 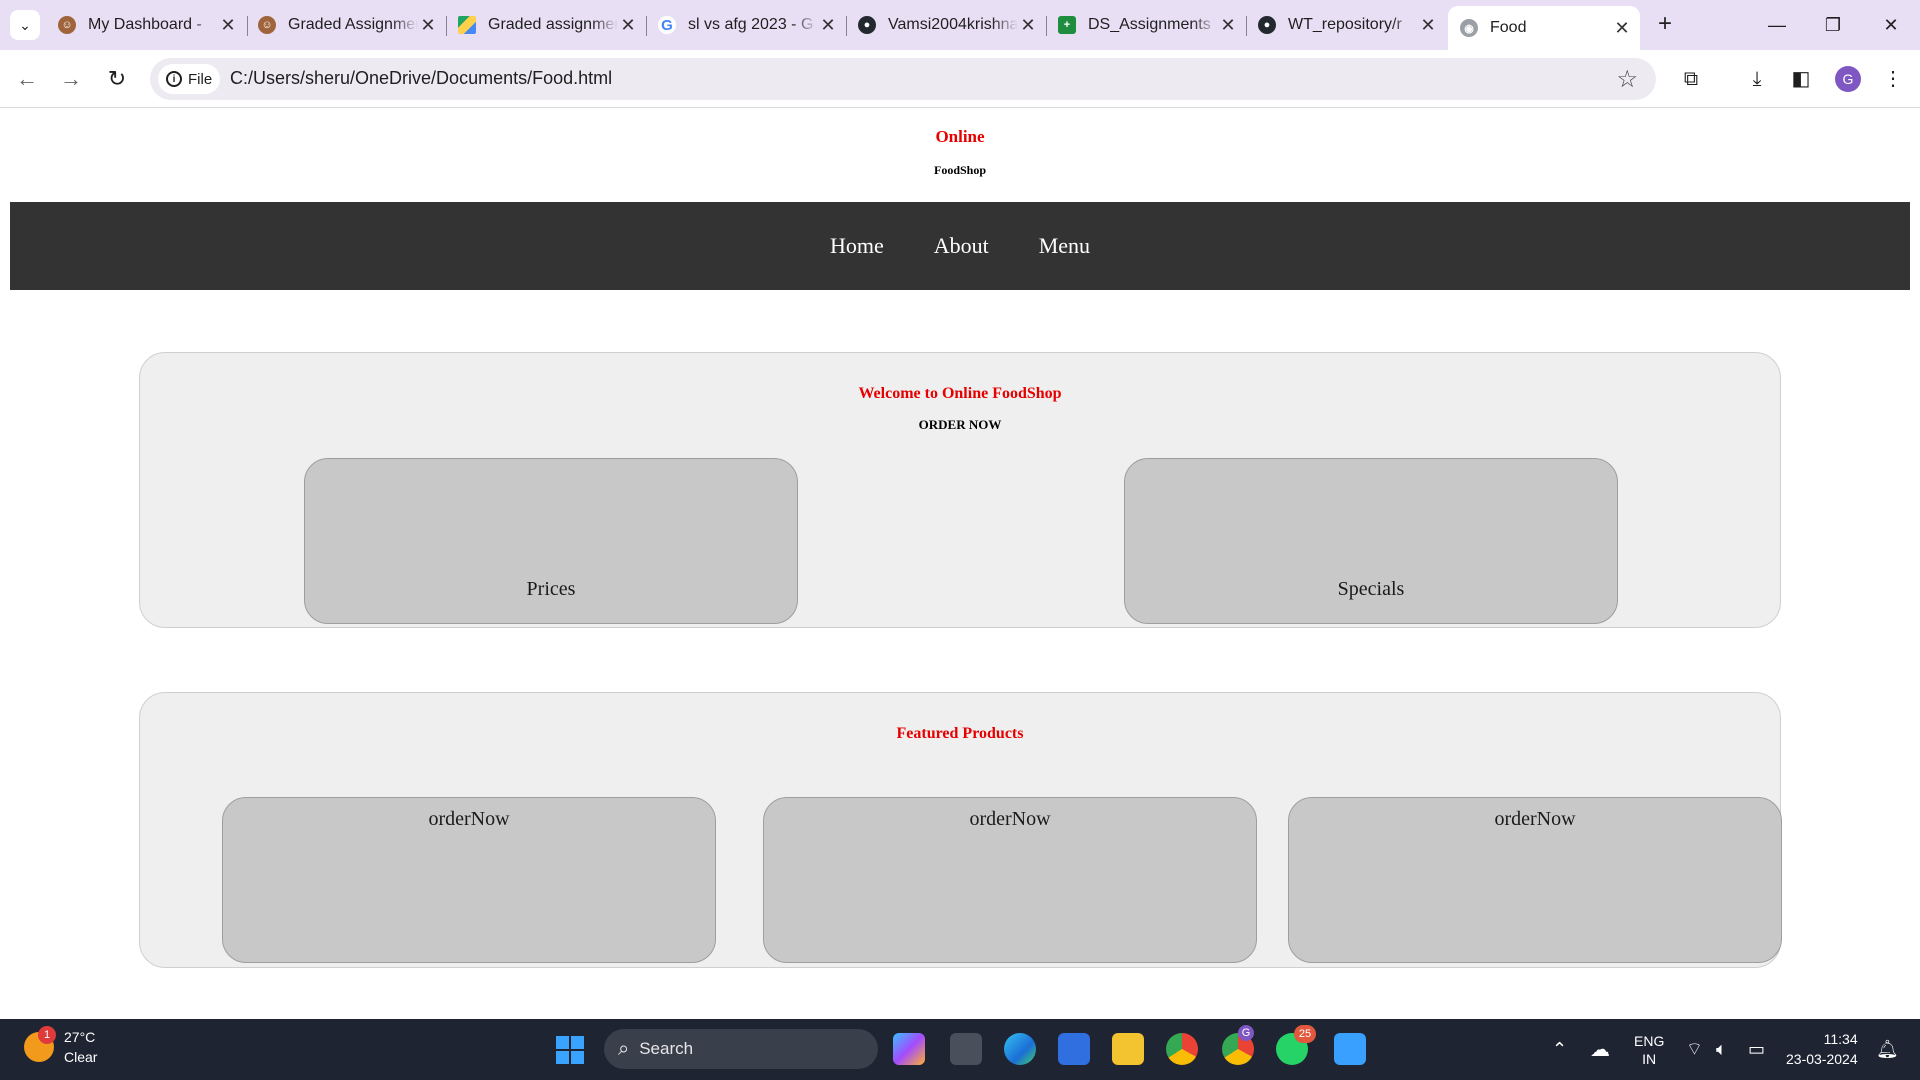 What do you see at coordinates (1508, 27) in the screenshot?
I see `tab-title: Food` at bounding box center [1508, 27].